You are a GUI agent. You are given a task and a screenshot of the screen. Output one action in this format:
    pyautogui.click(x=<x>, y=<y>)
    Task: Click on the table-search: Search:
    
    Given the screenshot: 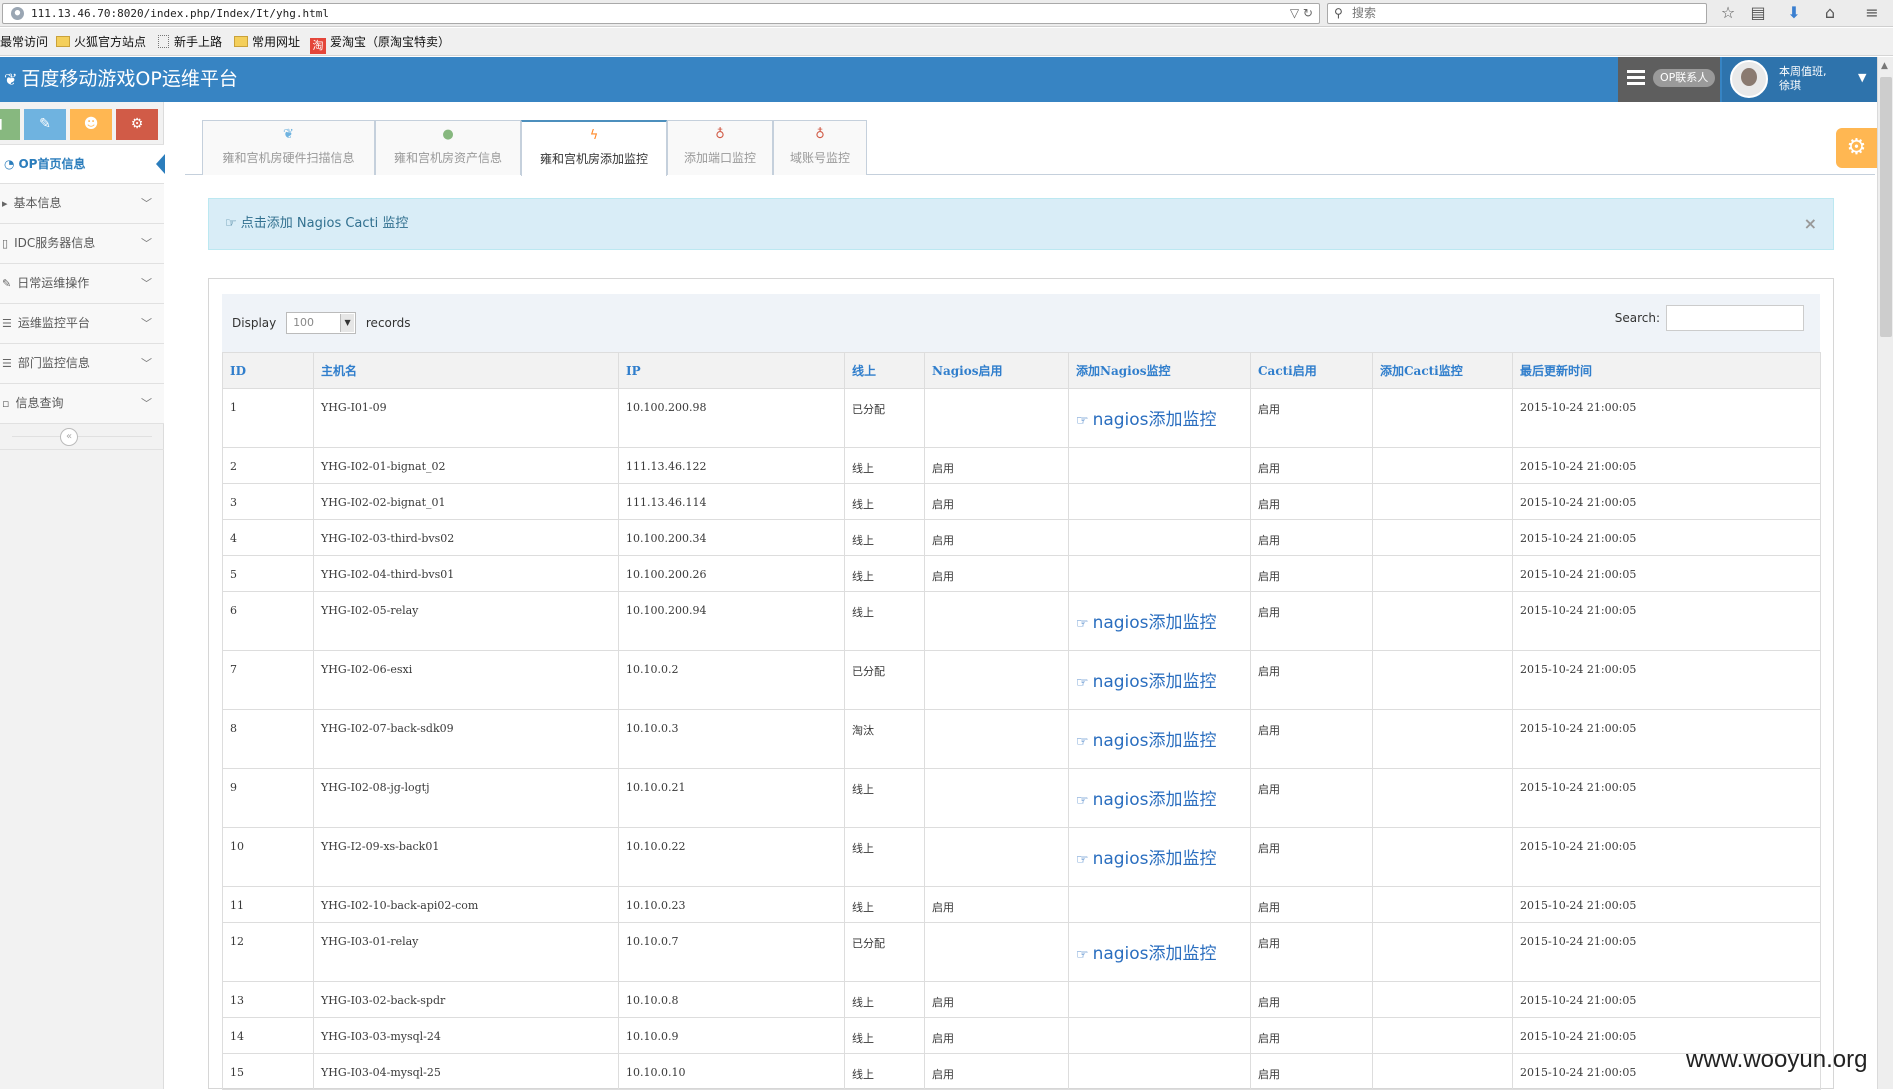 What is the action you would take?
    pyautogui.click(x=1709, y=318)
    